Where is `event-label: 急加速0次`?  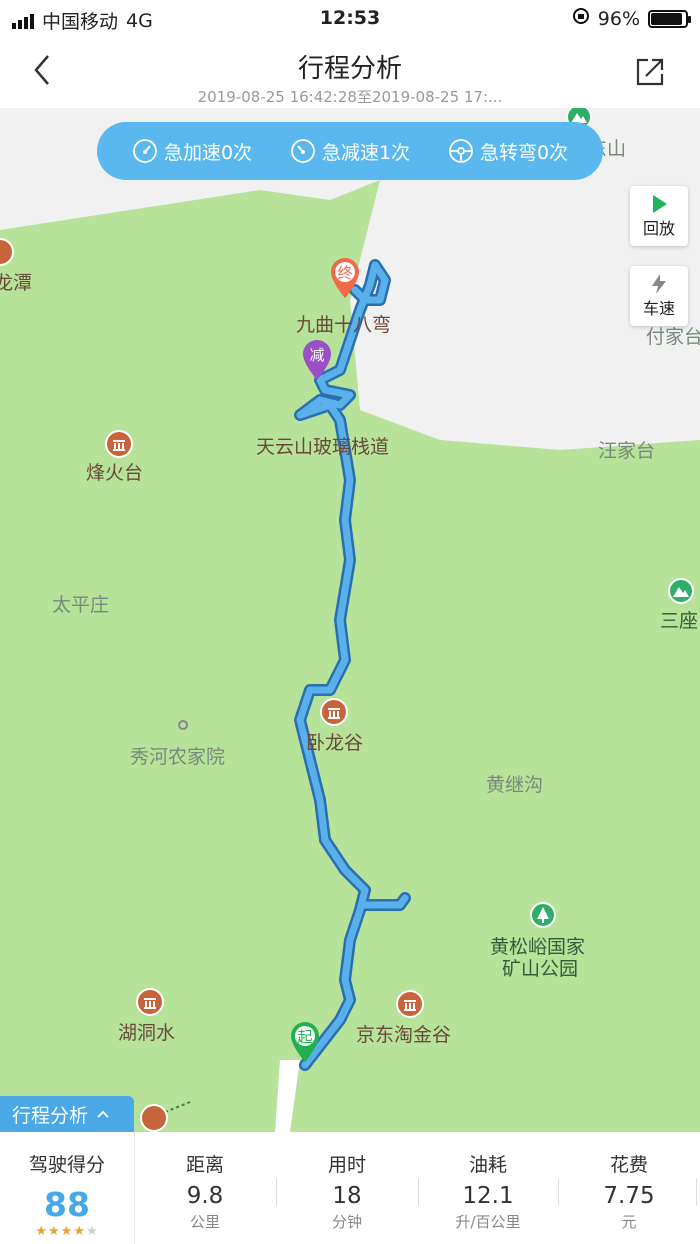 event-label: 急加速0次 is located at coordinates (208, 152).